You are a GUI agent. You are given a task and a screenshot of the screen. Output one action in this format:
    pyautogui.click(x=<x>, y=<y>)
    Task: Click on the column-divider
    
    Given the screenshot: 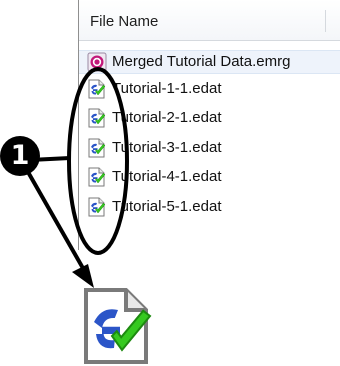 What is the action you would take?
    pyautogui.click(x=325, y=21)
    